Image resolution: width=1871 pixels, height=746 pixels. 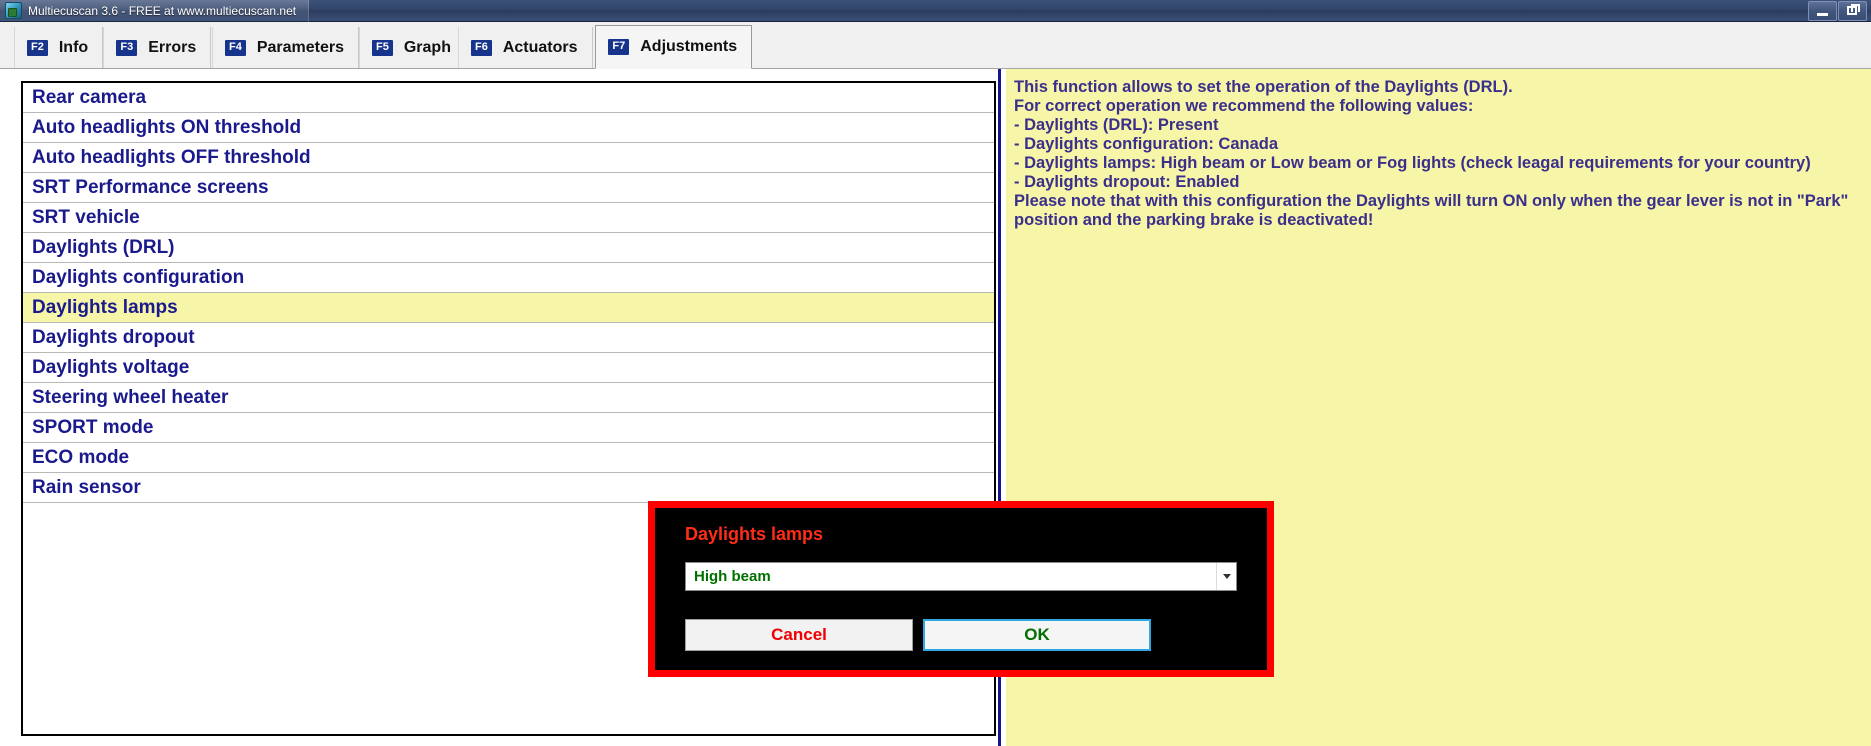 What do you see at coordinates (1127, 182) in the screenshot?
I see `help-text-line: - Daylights dropout: Enabled` at bounding box center [1127, 182].